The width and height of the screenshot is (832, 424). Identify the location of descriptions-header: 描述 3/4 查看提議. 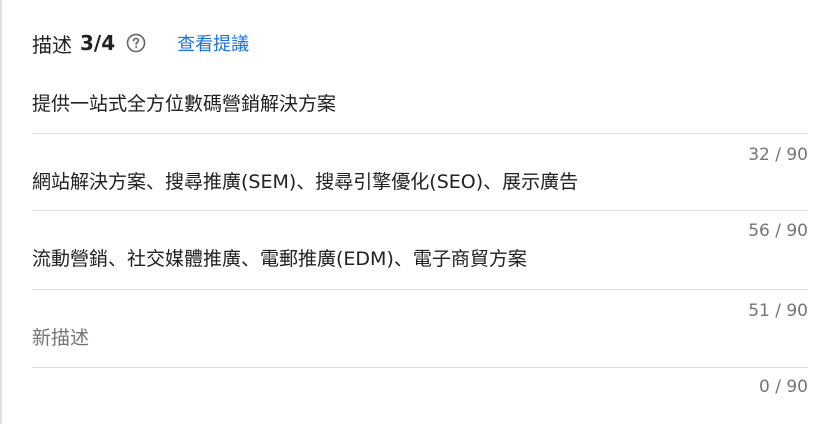
(140, 43).